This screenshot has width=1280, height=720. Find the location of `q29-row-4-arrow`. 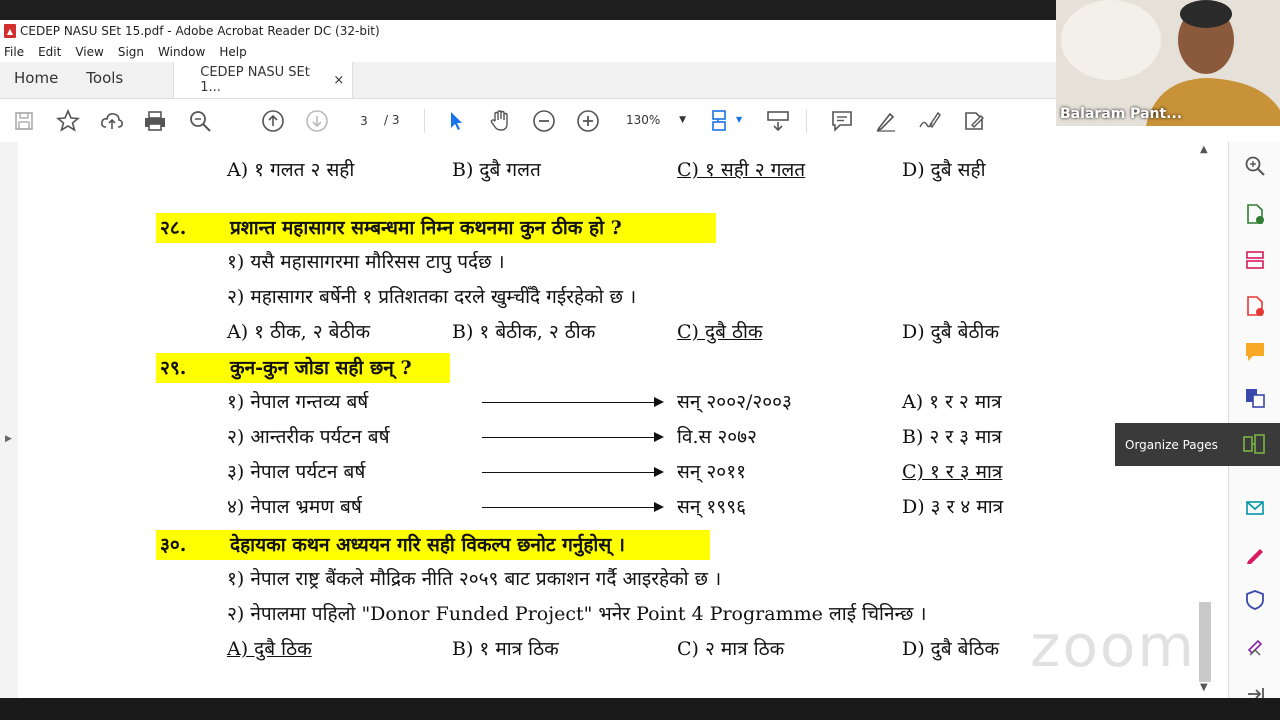

q29-row-4-arrow is located at coordinates (573, 507).